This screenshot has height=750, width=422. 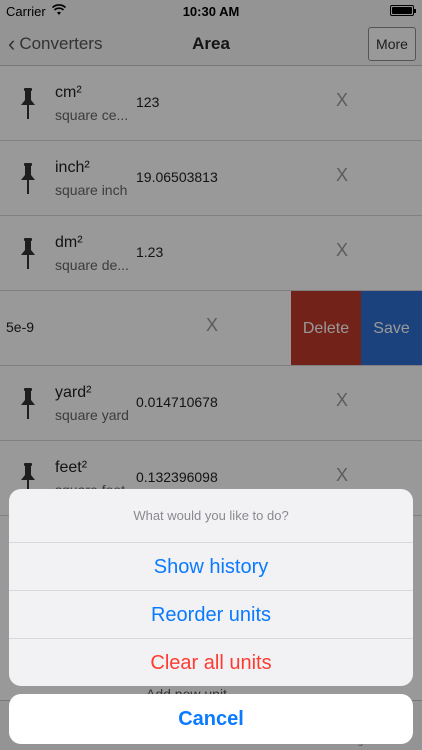 What do you see at coordinates (211, 615) in the screenshot?
I see `reorder-units-button: Reorder units` at bounding box center [211, 615].